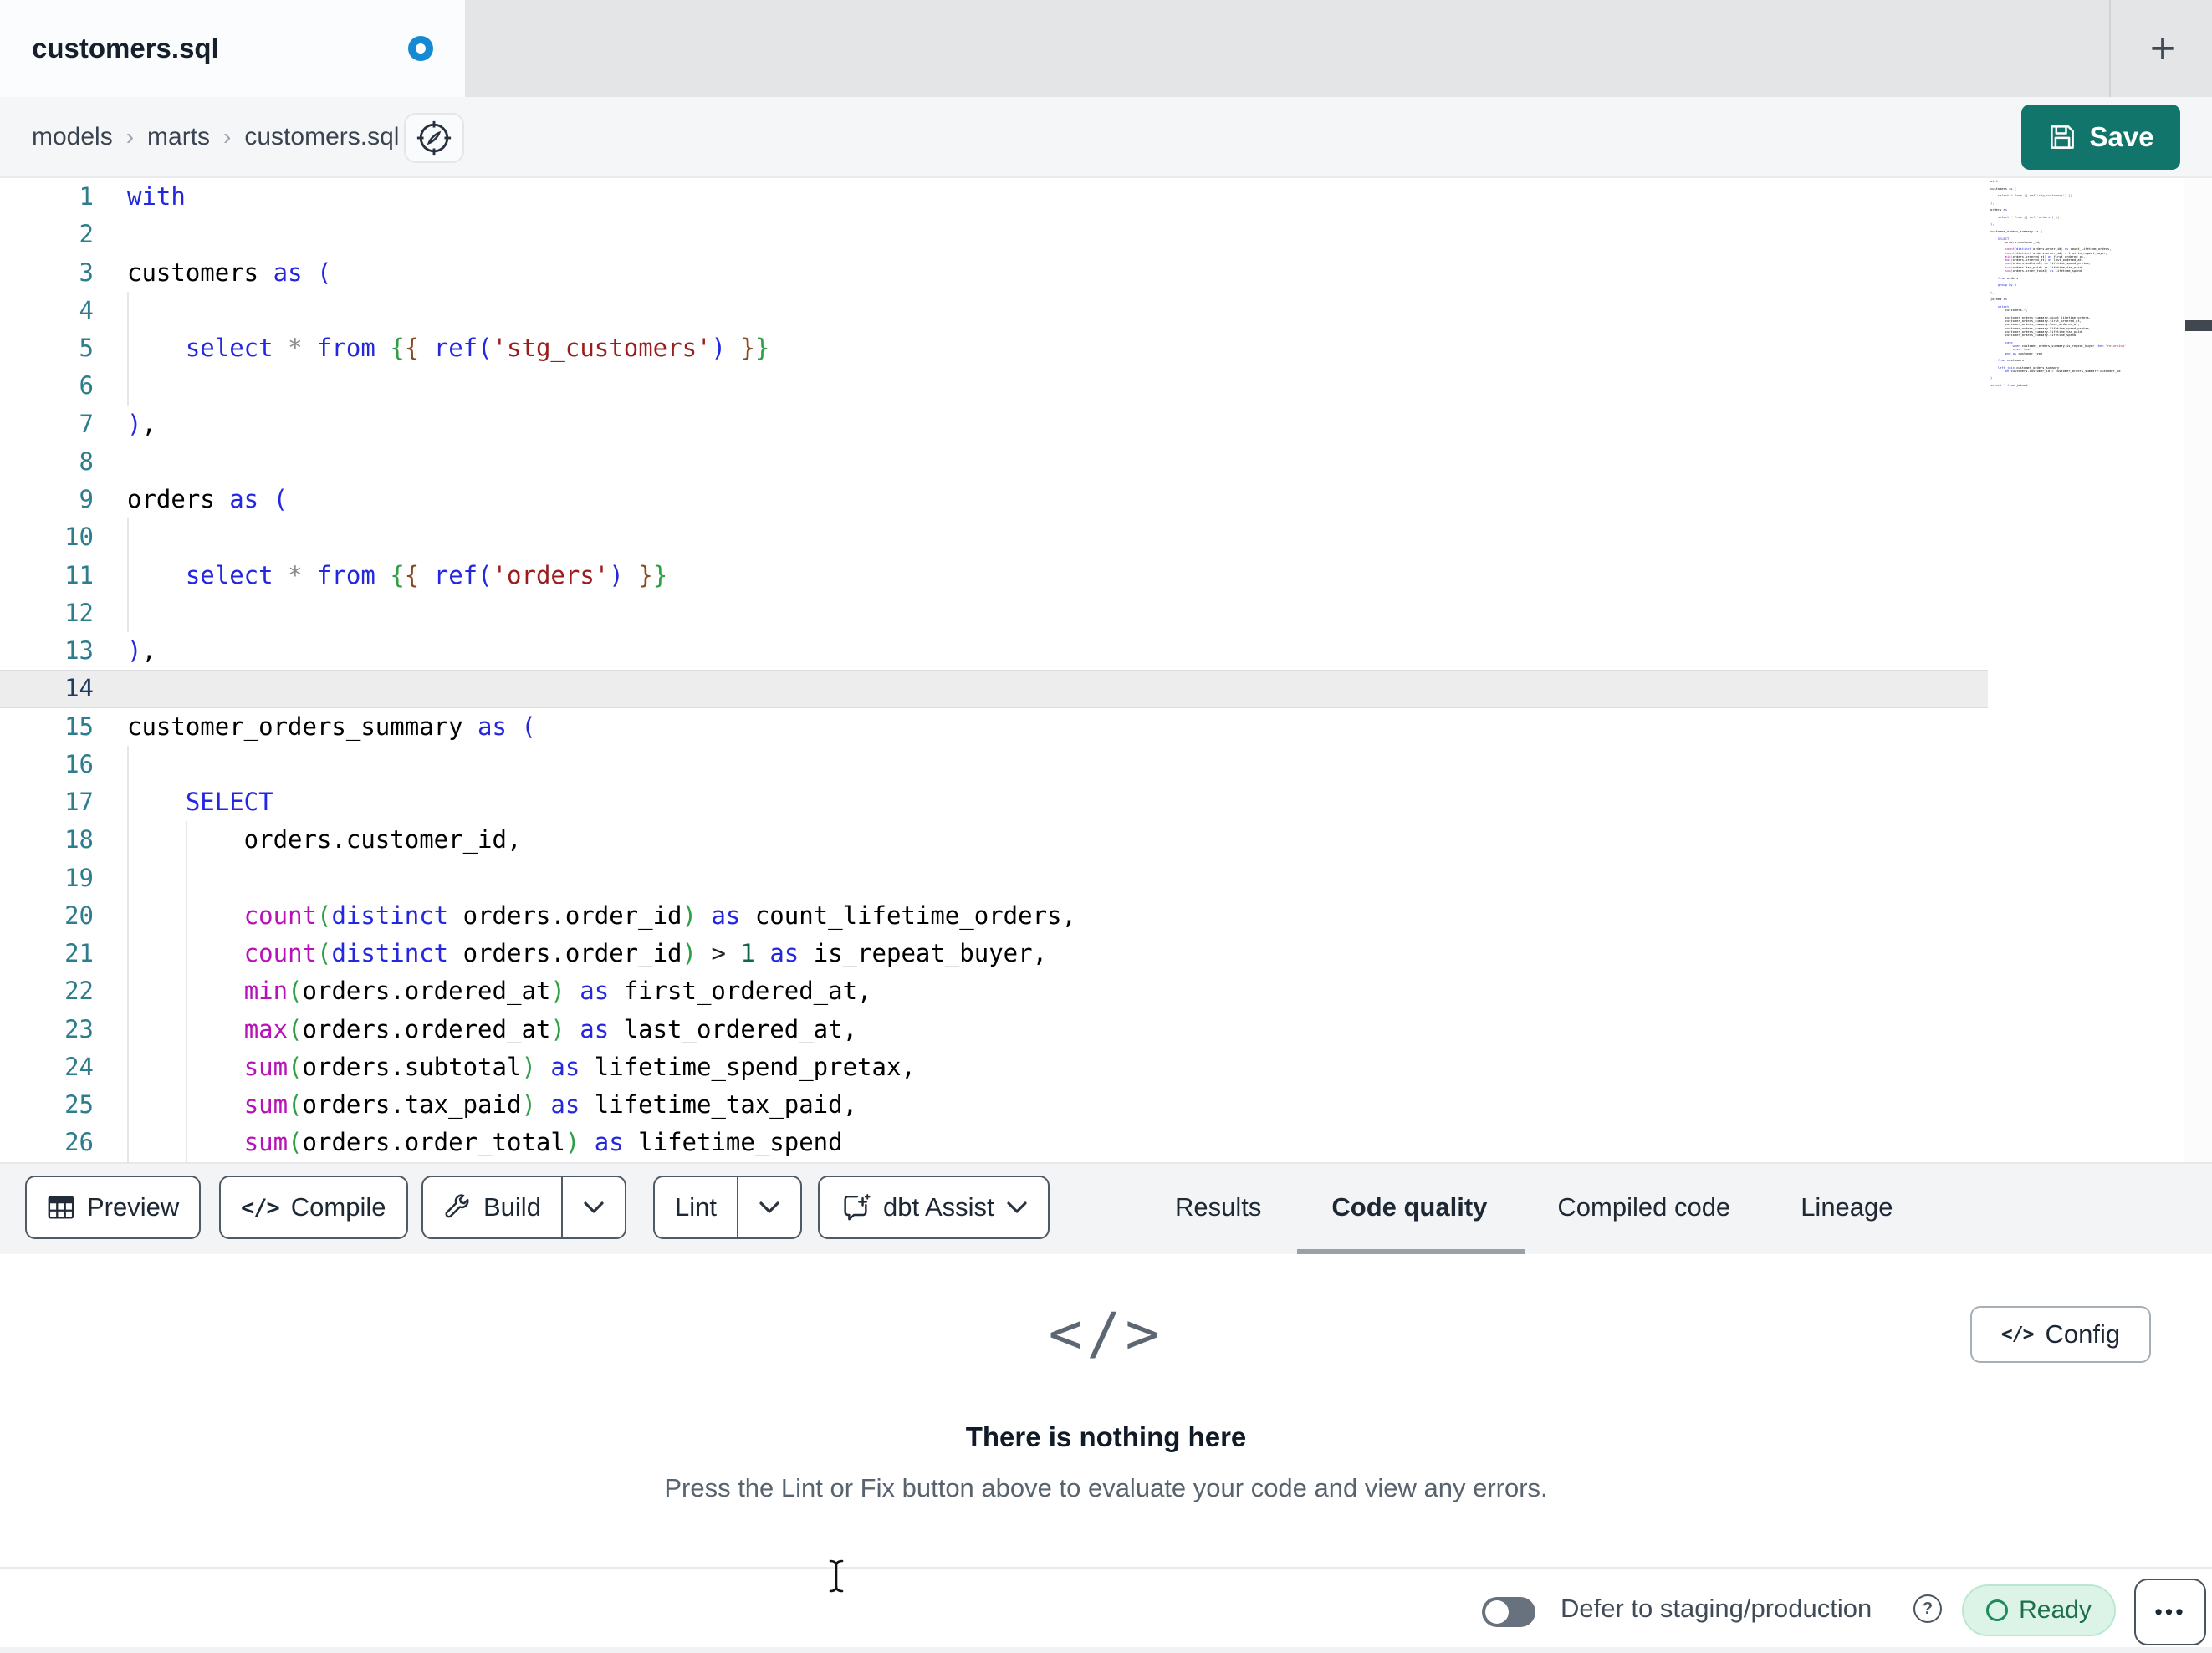 Image resolution: width=2212 pixels, height=1653 pixels. Describe the element at coordinates (2162, 48) in the screenshot. I see `new-tab-button: +` at that location.